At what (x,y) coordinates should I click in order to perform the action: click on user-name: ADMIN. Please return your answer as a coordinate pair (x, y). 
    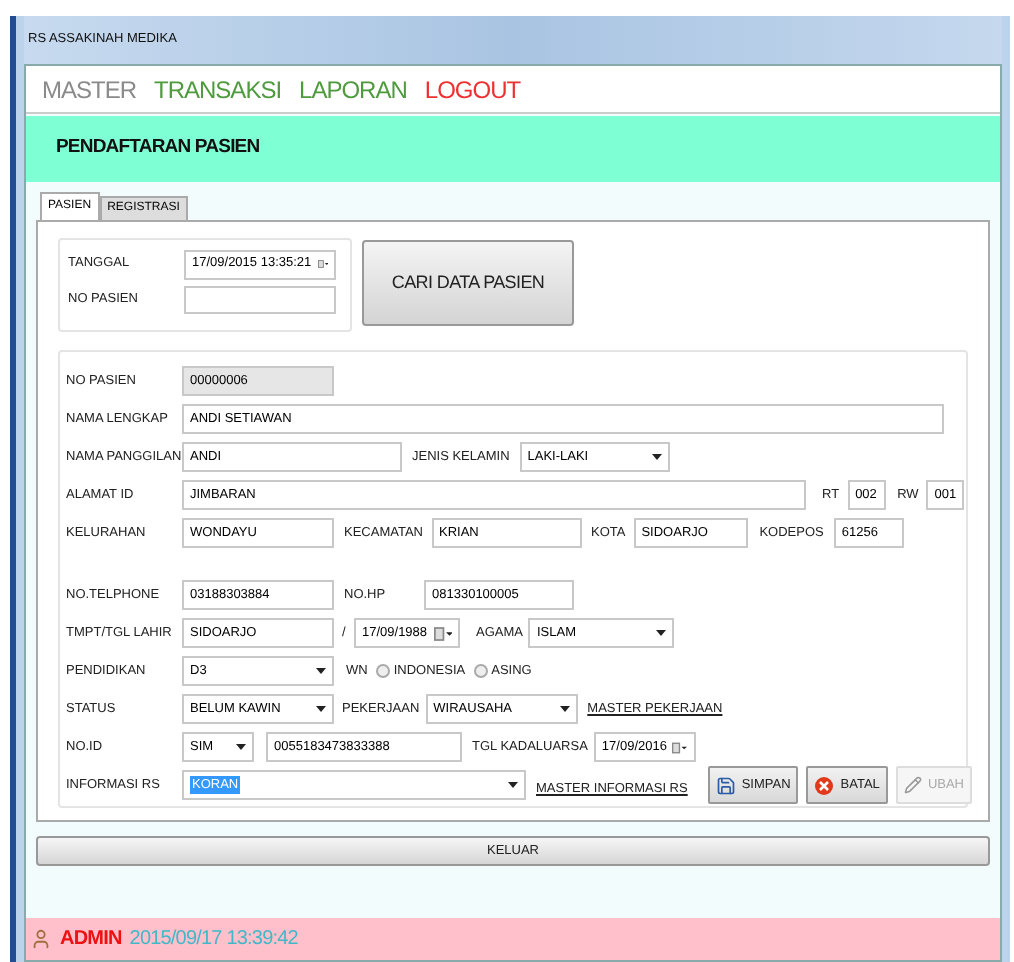
    Looking at the image, I should click on (91, 940).